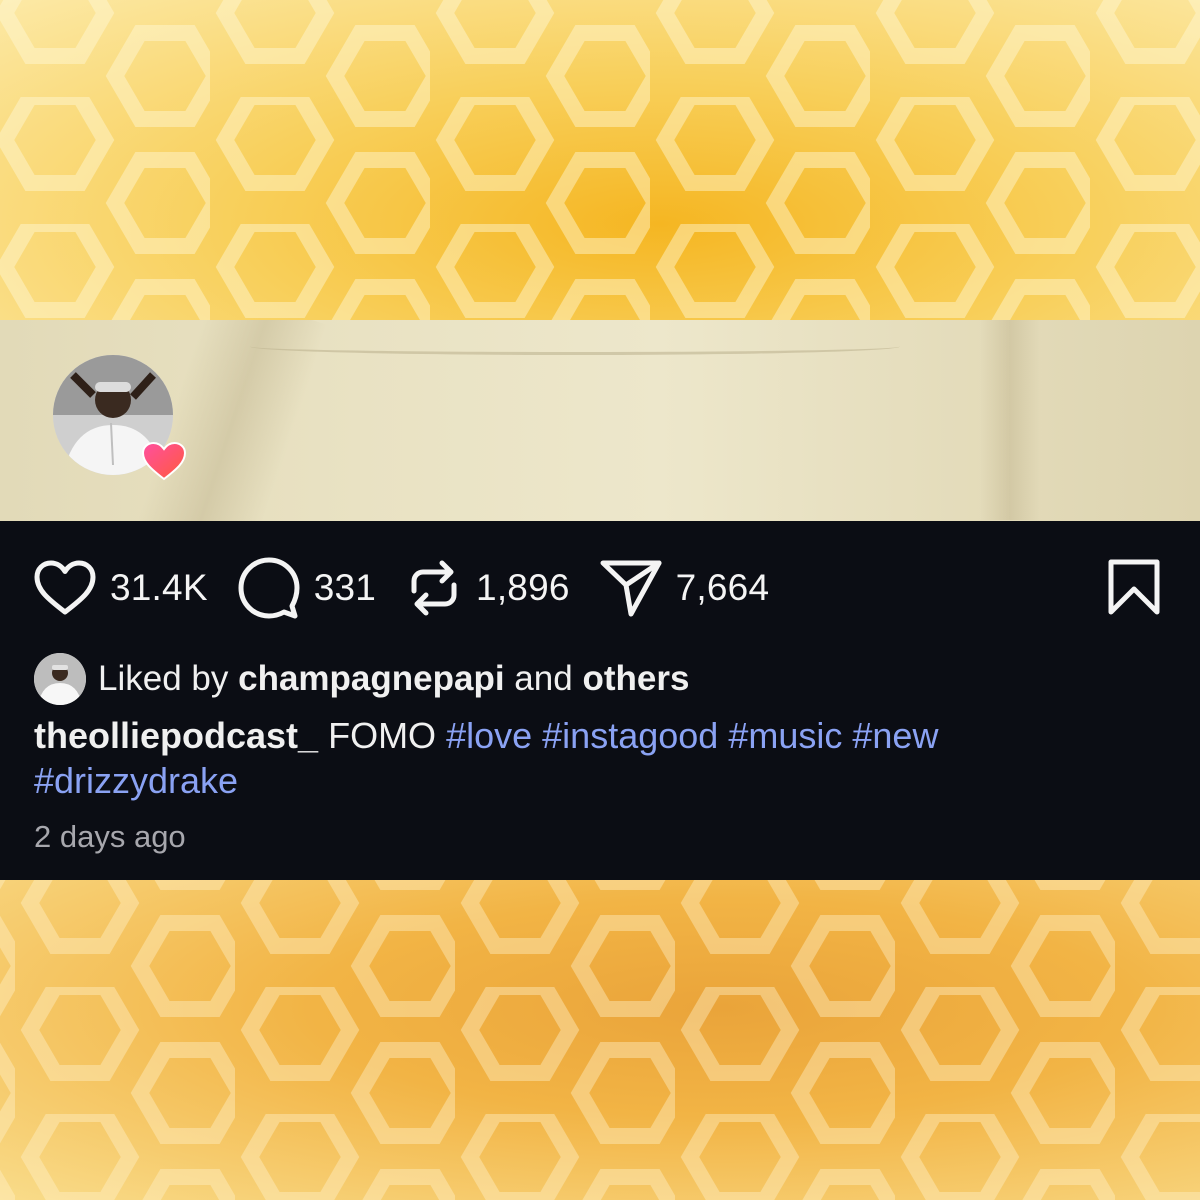  I want to click on share-button: 7,664, so click(685, 588).